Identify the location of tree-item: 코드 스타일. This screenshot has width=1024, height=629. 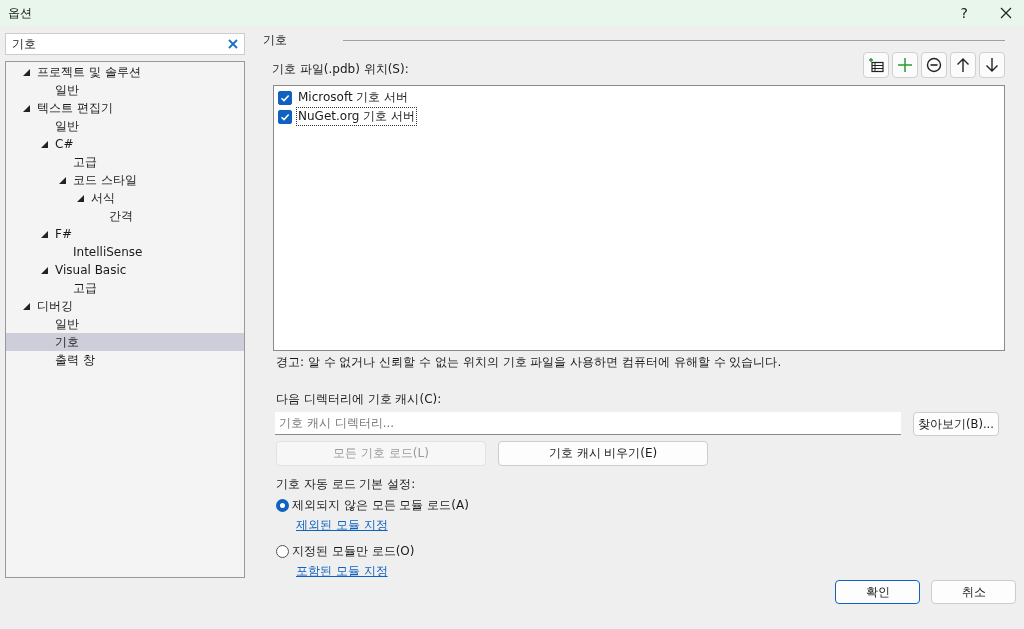
(125, 180).